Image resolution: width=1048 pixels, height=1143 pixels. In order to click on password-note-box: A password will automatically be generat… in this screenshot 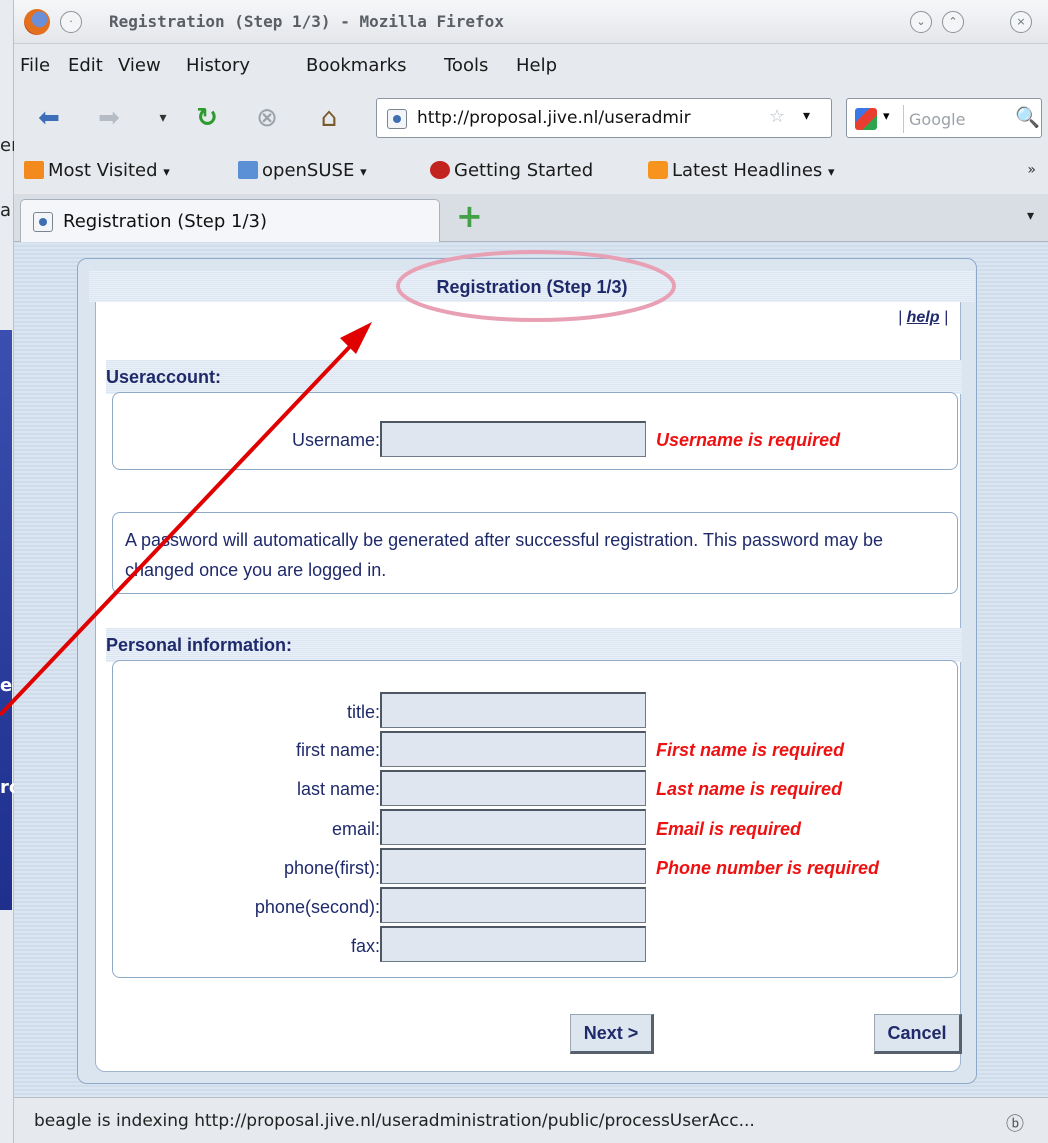, I will do `click(535, 553)`.